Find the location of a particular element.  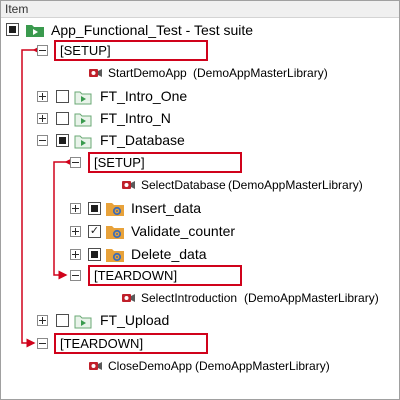

suite-checkbox is located at coordinates (12, 29).